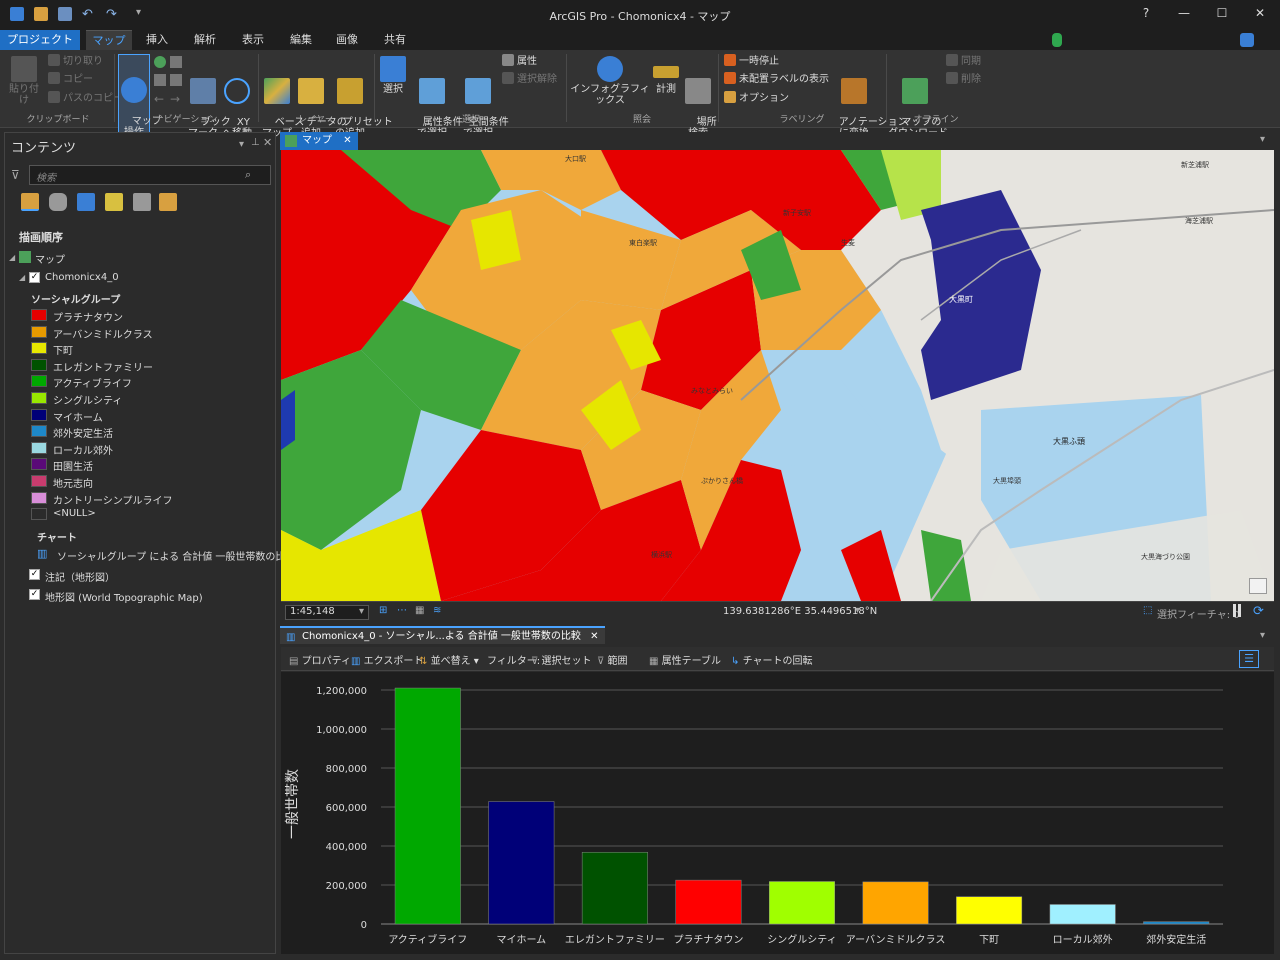 This screenshot has width=1280, height=960. I want to click on notification-icon, so click(1247, 40).